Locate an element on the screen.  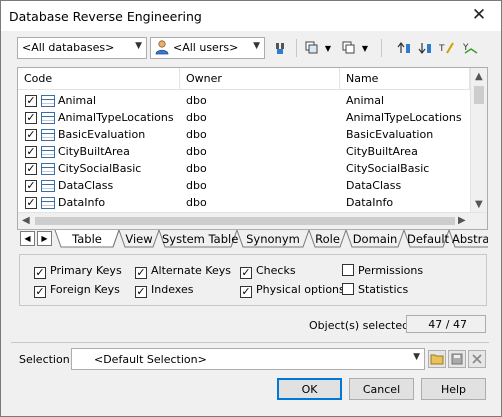
objects-selected-count: 47 / 47 is located at coordinates (446, 324).